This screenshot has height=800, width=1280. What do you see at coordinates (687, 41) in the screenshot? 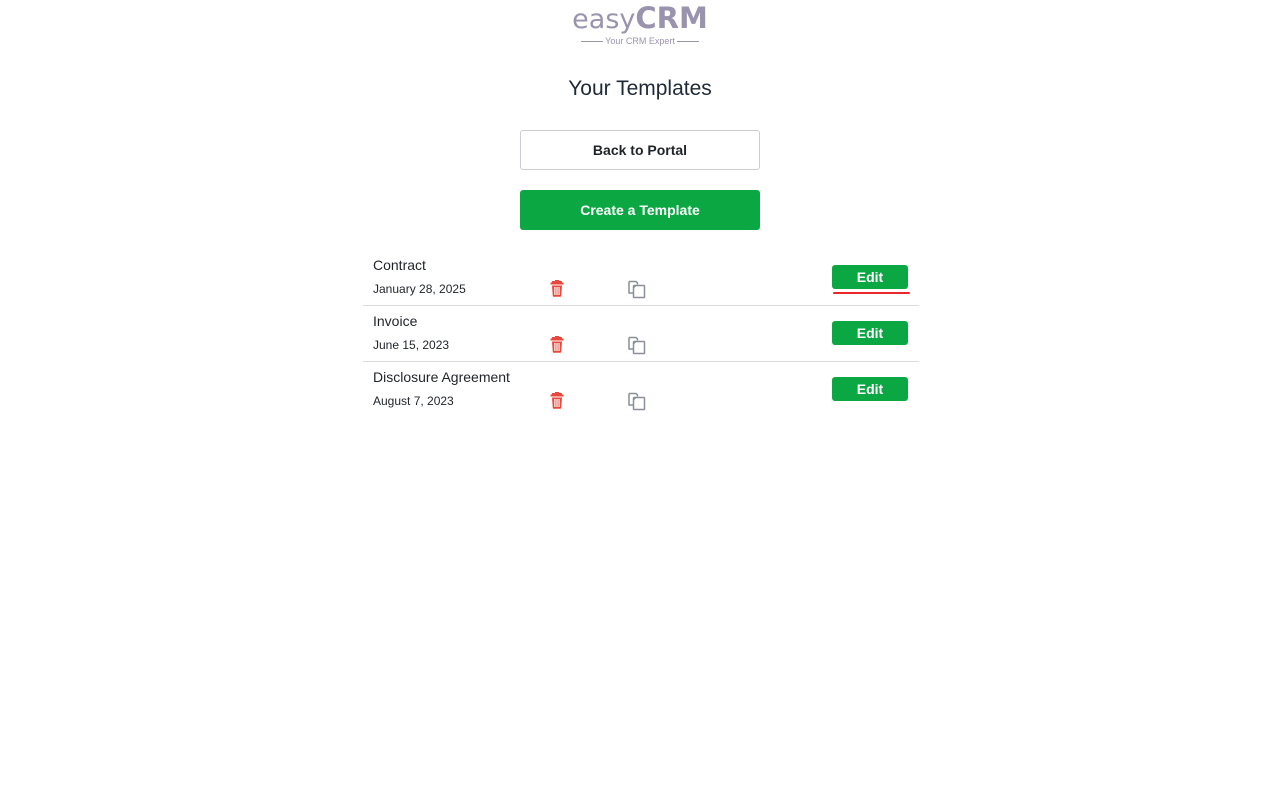
I see `tagline-rule-right` at bounding box center [687, 41].